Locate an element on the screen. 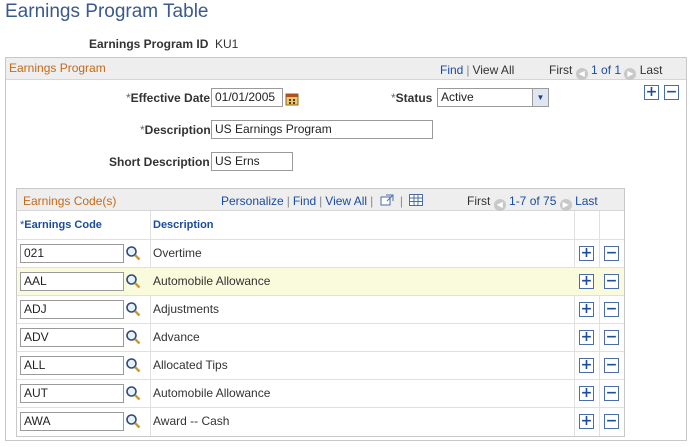 The height and width of the screenshot is (447, 693). calendar-icon is located at coordinates (292, 99).